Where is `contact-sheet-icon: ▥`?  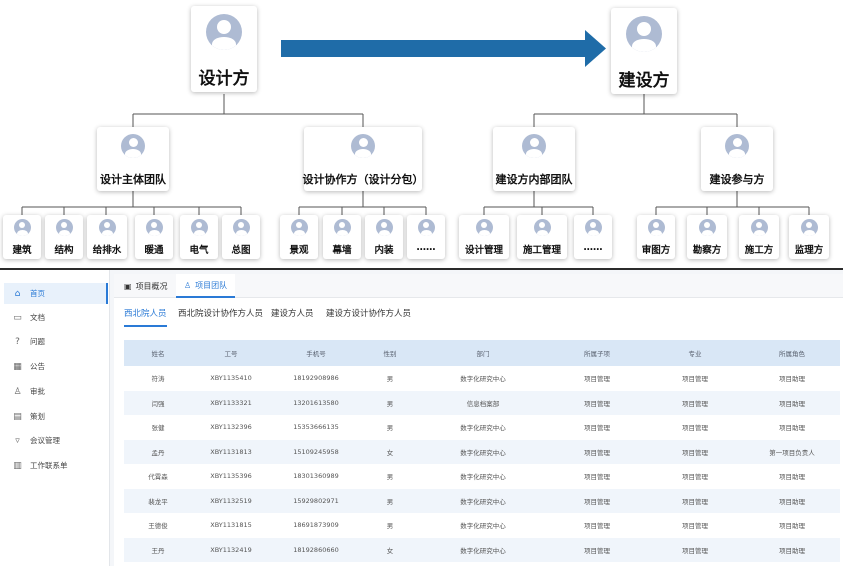 contact-sheet-icon: ▥ is located at coordinates (17, 465).